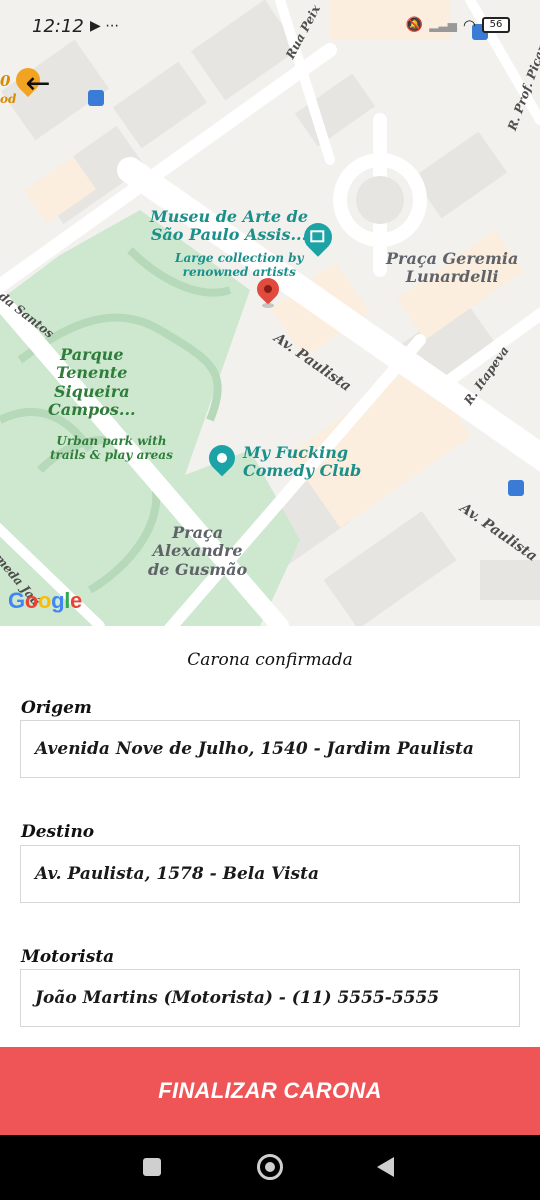 The width and height of the screenshot is (540, 1200). I want to click on mute-icon: 🔕, so click(414, 25).